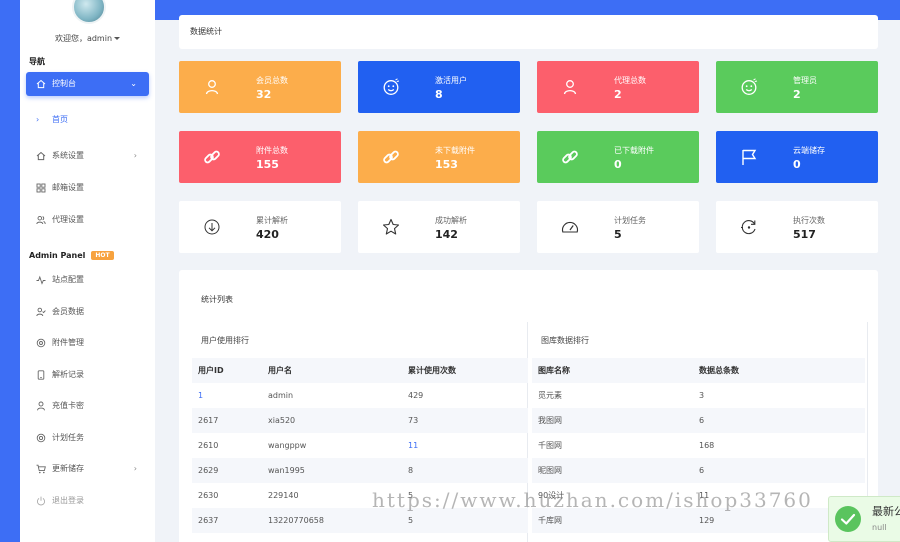  I want to click on table-cell: 8, so click(465, 470).